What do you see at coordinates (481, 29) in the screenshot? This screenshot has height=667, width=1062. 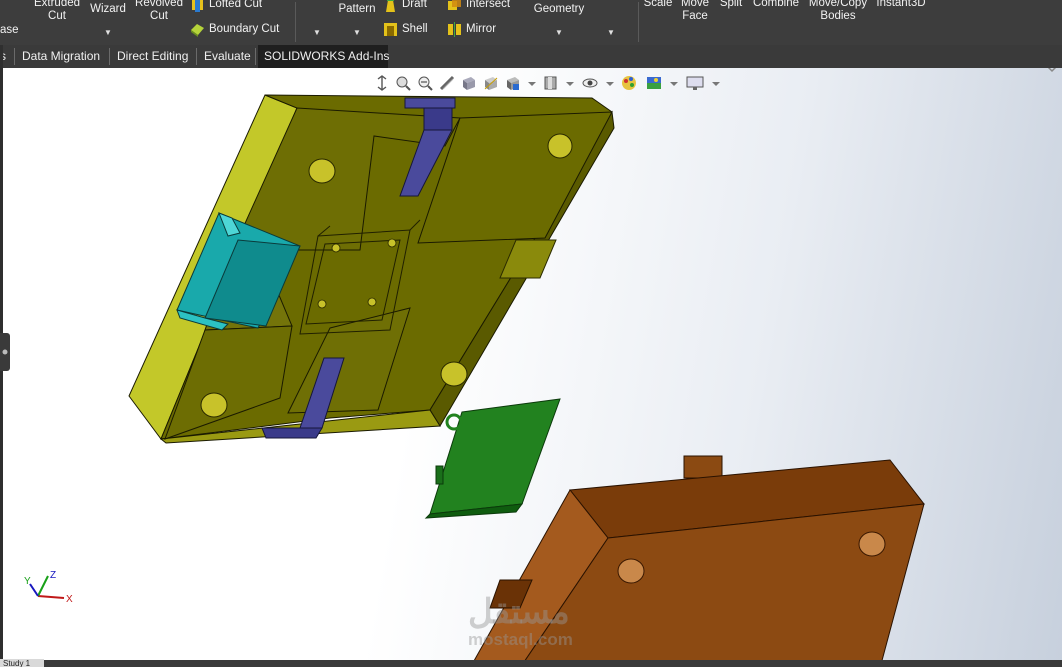 I see `mirror-label: Mirror` at bounding box center [481, 29].